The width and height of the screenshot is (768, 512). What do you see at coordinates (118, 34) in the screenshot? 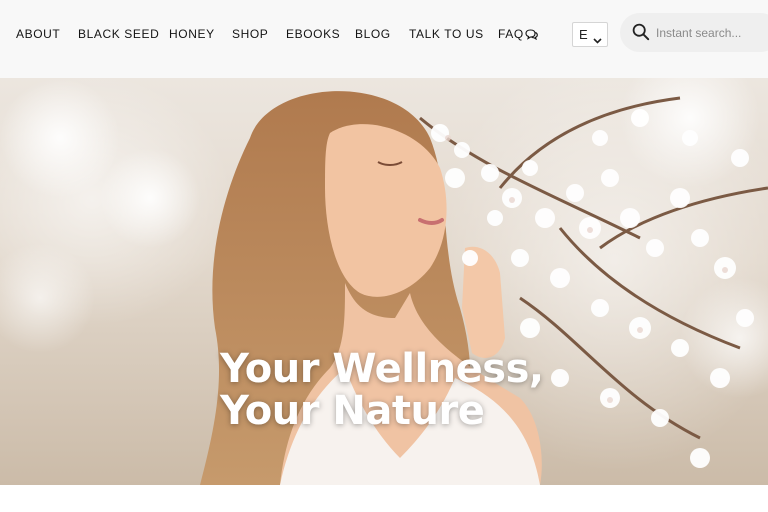
I see `nav-item-black-seed: BLACK SEED` at bounding box center [118, 34].